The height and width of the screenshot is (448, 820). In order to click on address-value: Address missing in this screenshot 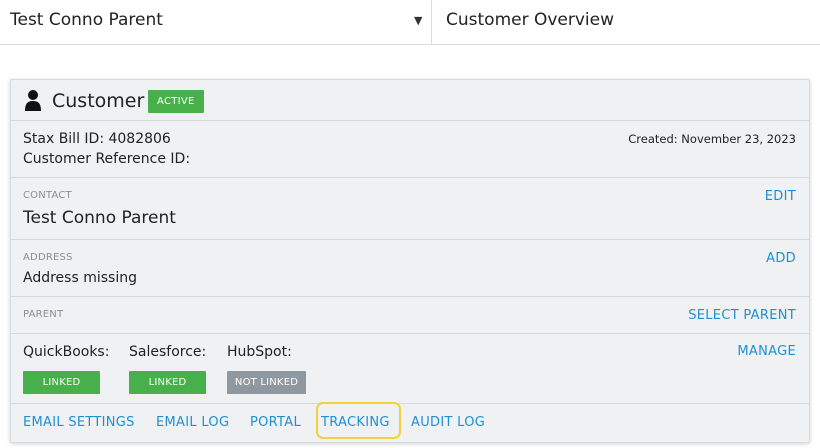, I will do `click(80, 278)`.